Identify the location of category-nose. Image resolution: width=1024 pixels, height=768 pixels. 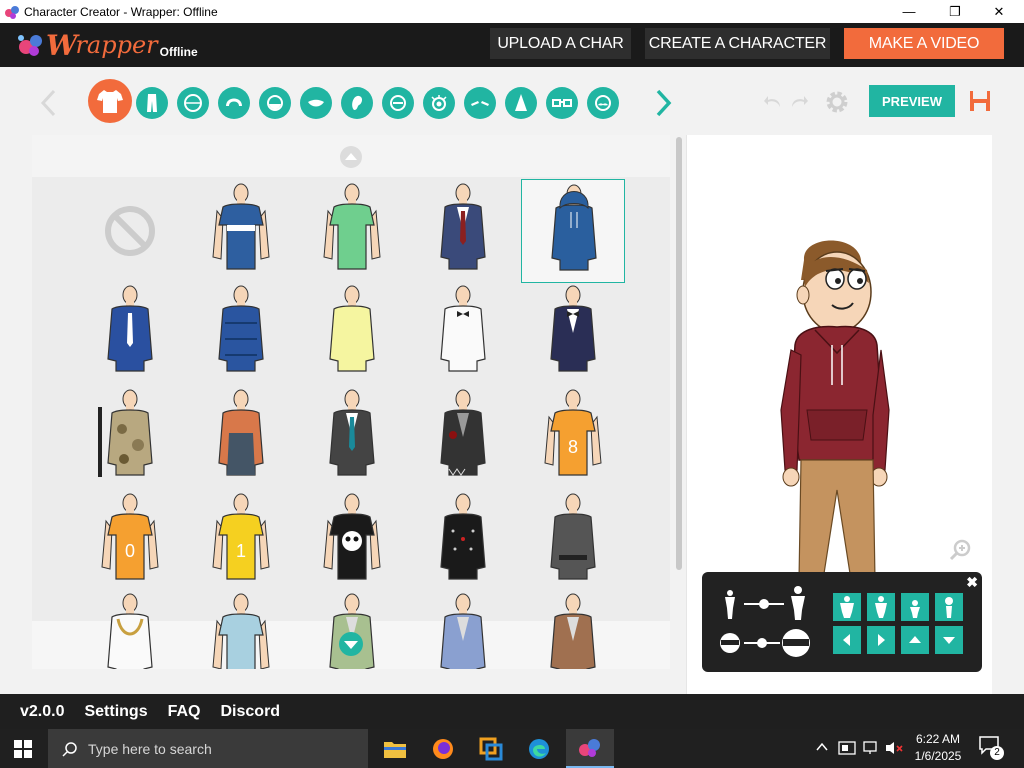
(521, 103).